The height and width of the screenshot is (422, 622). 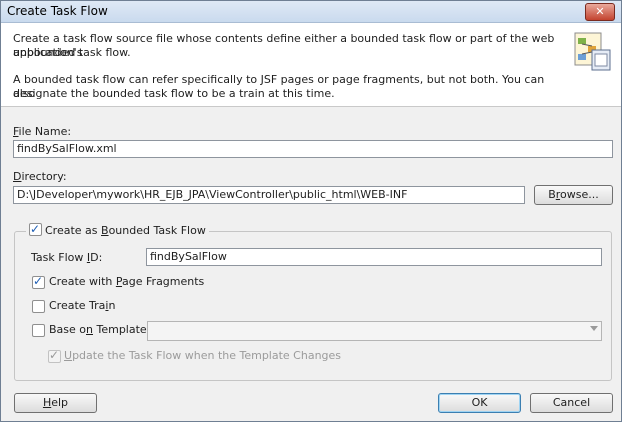 What do you see at coordinates (594, 328) in the screenshot?
I see `chevron-down-icon` at bounding box center [594, 328].